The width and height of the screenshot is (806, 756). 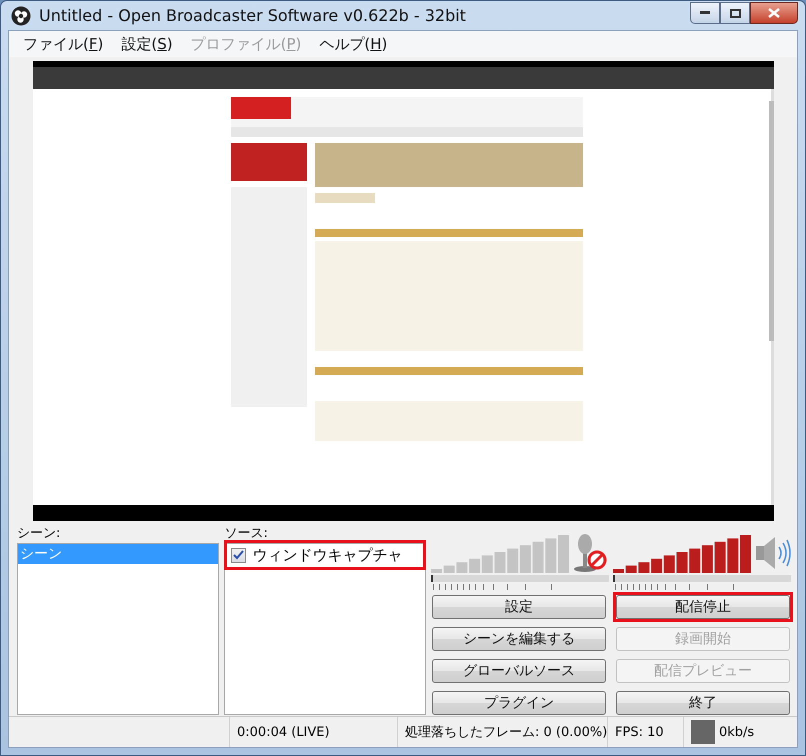 I want to click on maximize-button, so click(x=735, y=13).